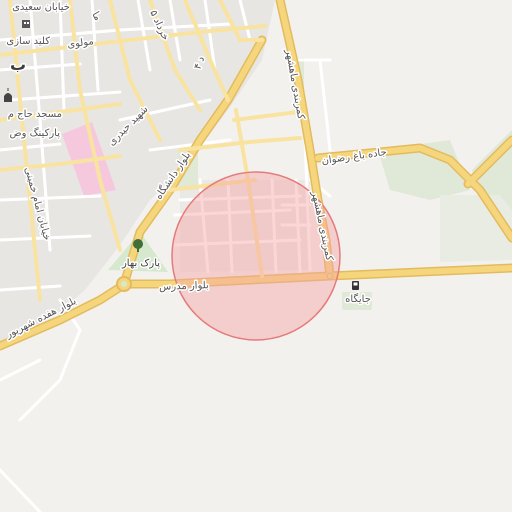  I want to click on label-bolvar-modarres: بلوار مدرس, so click(184, 286).